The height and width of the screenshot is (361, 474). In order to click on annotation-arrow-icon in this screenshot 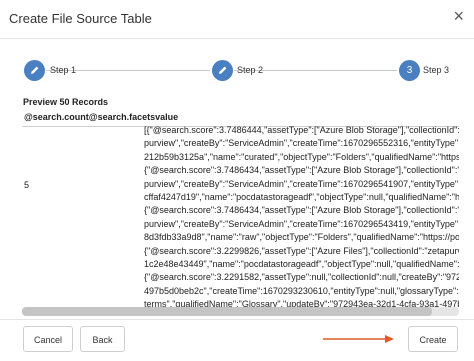, I will do `click(358, 339)`.